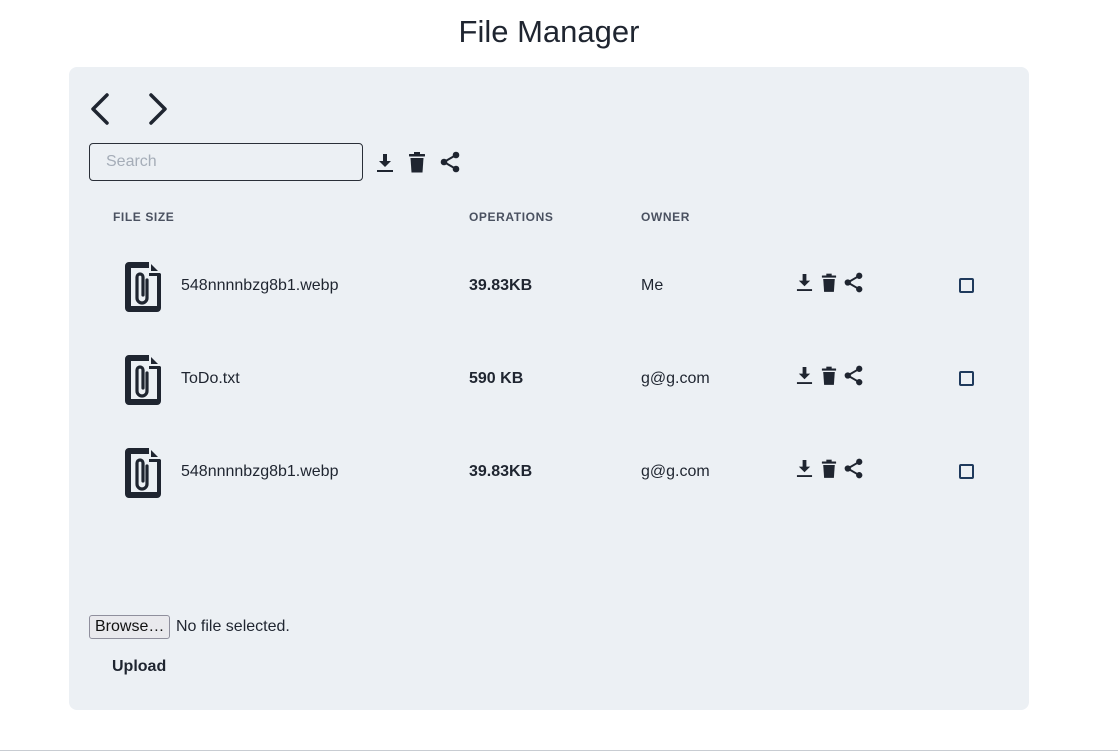 The height and width of the screenshot is (753, 1118). What do you see at coordinates (652, 285) in the screenshot?
I see `file-owner: Me` at bounding box center [652, 285].